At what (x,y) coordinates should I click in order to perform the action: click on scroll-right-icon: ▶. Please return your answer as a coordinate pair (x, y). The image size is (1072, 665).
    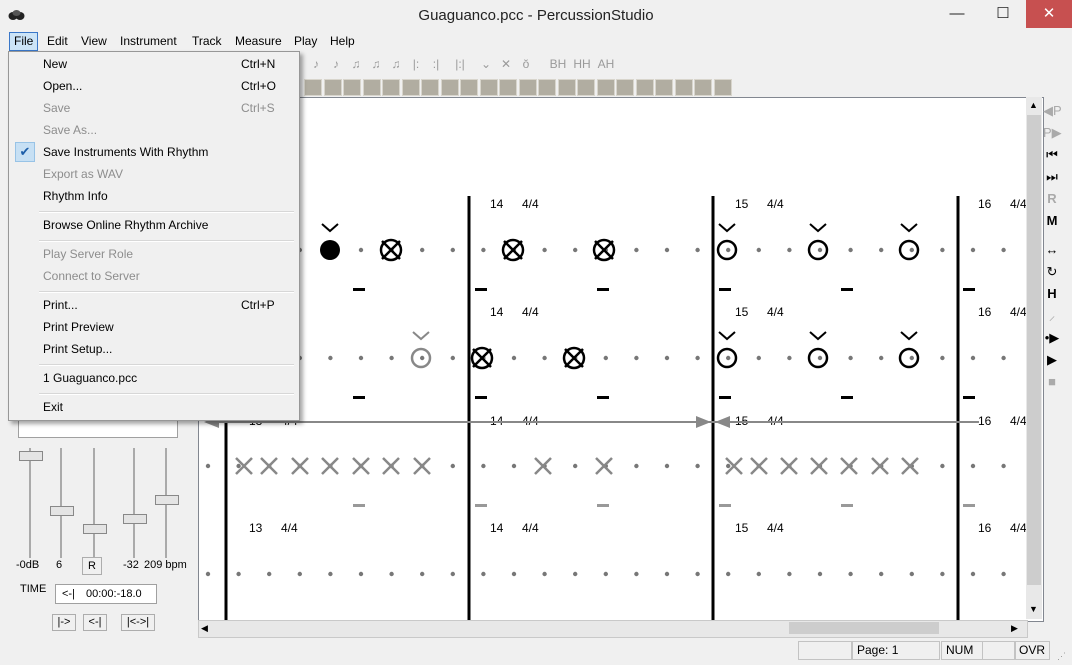
    Looking at the image, I should click on (1014, 628).